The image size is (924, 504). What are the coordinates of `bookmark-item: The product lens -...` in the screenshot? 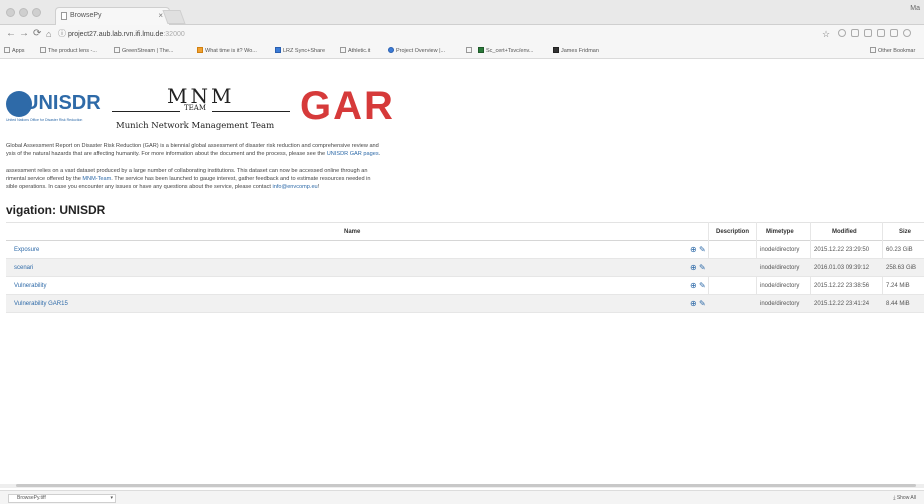 It's located at (68, 51).